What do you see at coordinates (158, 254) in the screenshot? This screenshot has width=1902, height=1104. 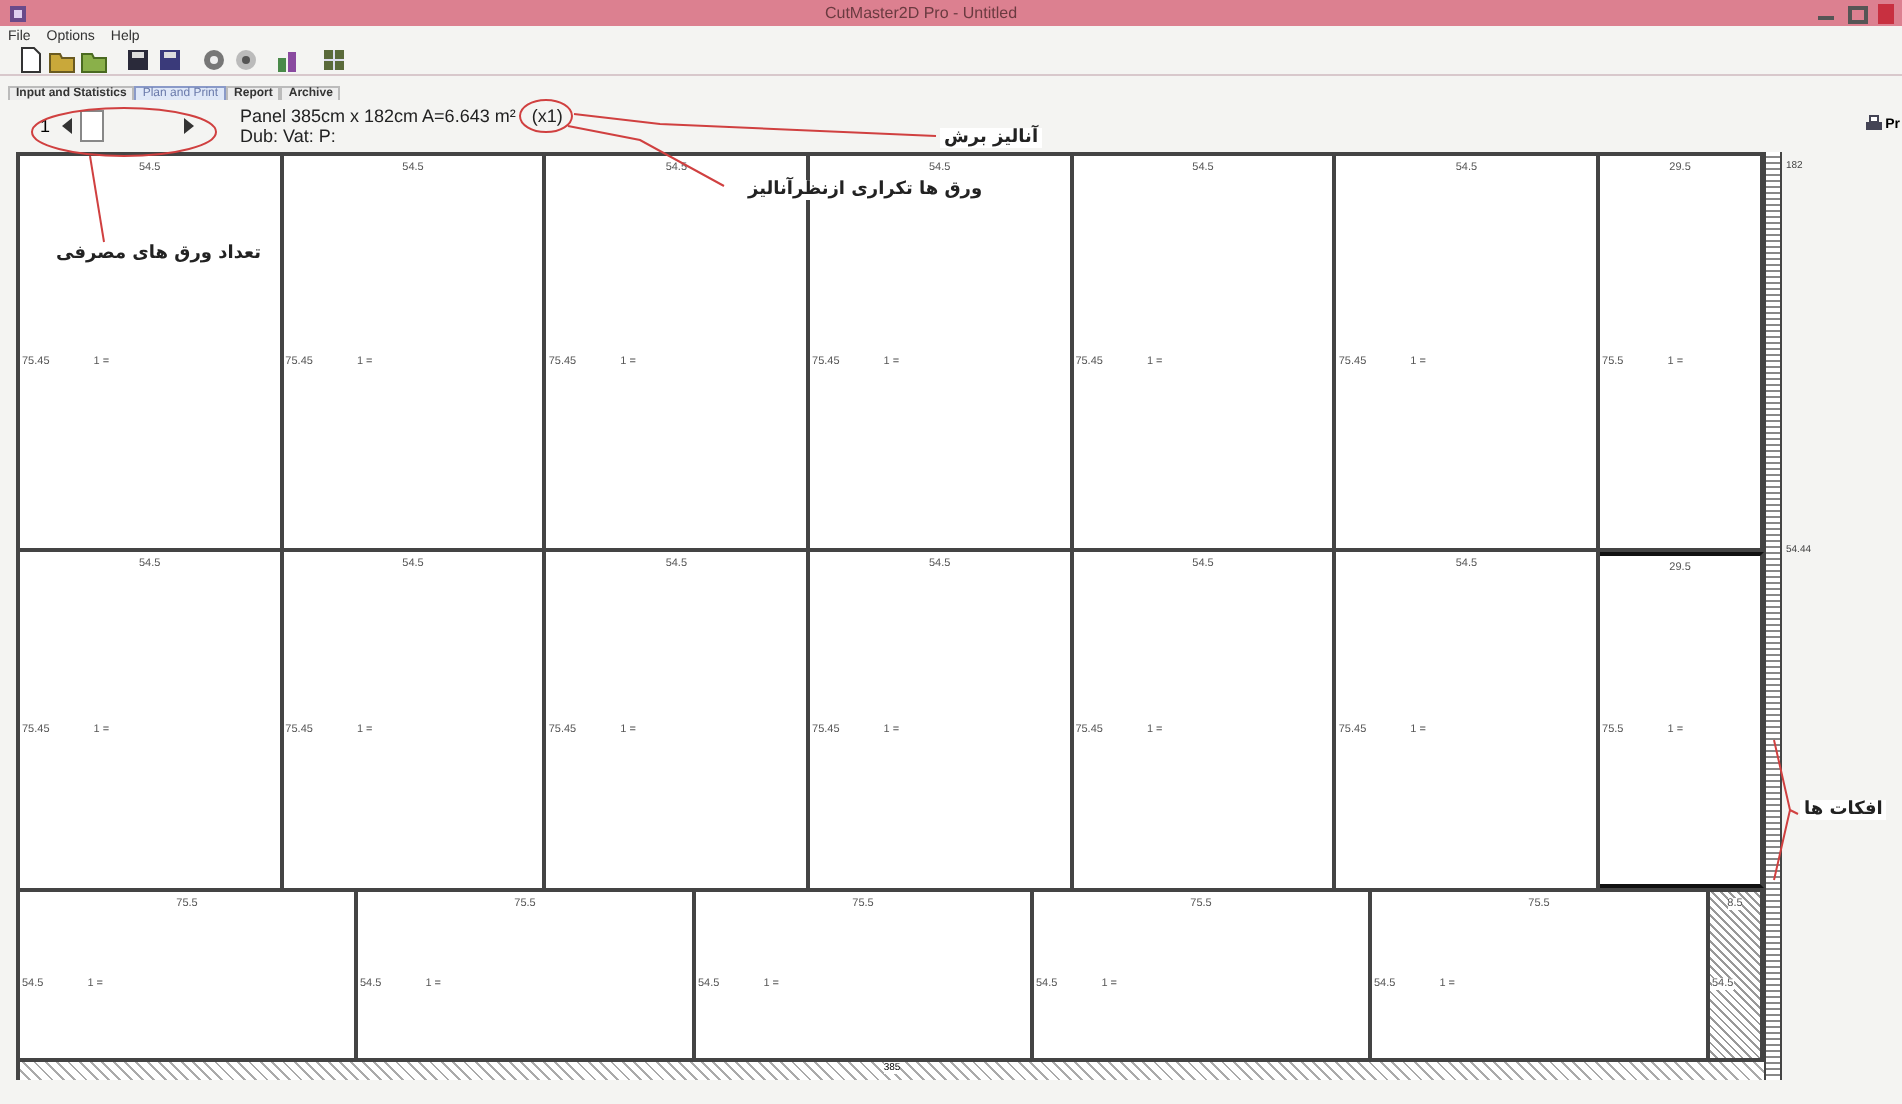 I see `callout-label: تعداد ورق های مصرفی` at bounding box center [158, 254].